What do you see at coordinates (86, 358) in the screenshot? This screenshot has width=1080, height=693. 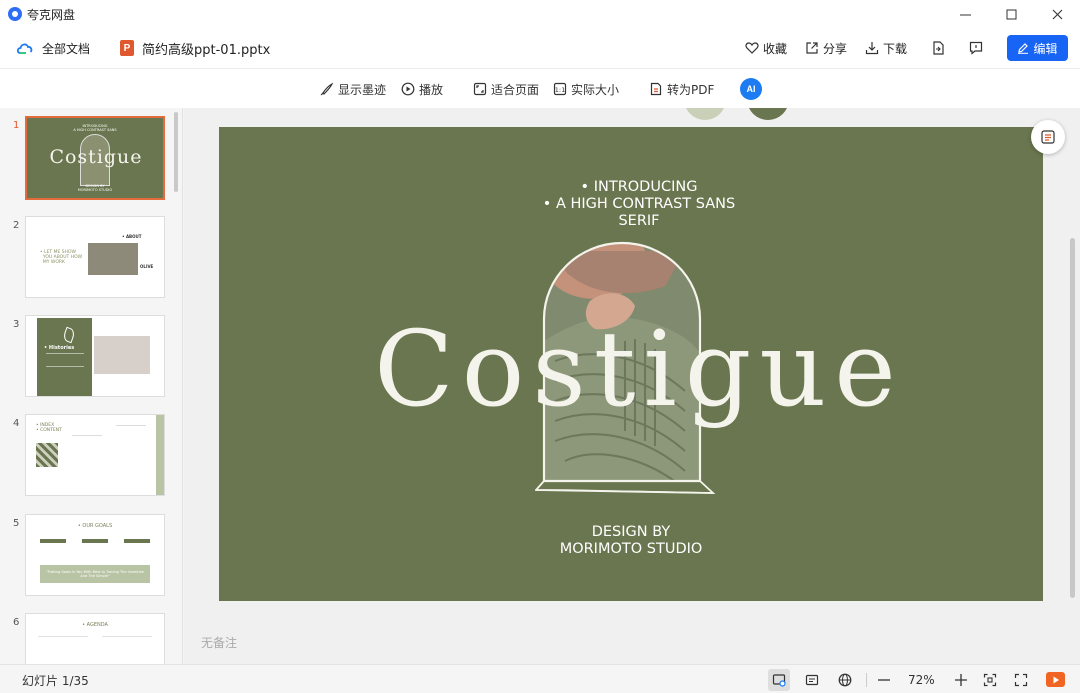 I see `thumbnail-3: 3 • Histories` at bounding box center [86, 358].